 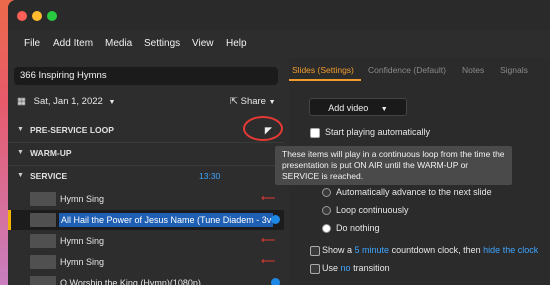 What do you see at coordinates (49, 176) in the screenshot?
I see `section-label: SERVICE` at bounding box center [49, 176].